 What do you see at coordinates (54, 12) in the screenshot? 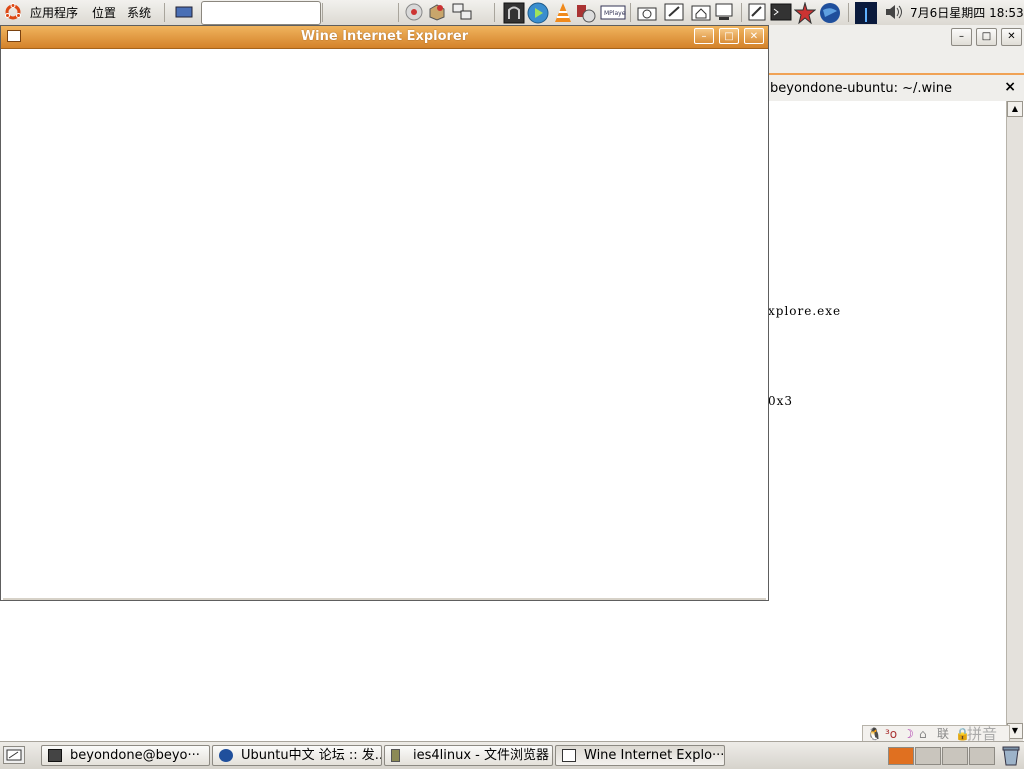
I see `menu-applications: 应用程序` at bounding box center [54, 12].